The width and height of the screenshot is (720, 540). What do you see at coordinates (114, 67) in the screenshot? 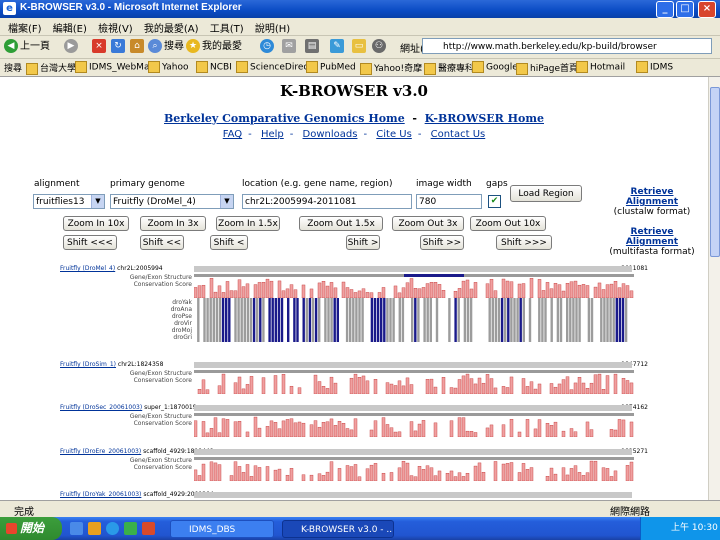
I see `link-idms-webmail: IDMS_WebMail` at bounding box center [114, 67].